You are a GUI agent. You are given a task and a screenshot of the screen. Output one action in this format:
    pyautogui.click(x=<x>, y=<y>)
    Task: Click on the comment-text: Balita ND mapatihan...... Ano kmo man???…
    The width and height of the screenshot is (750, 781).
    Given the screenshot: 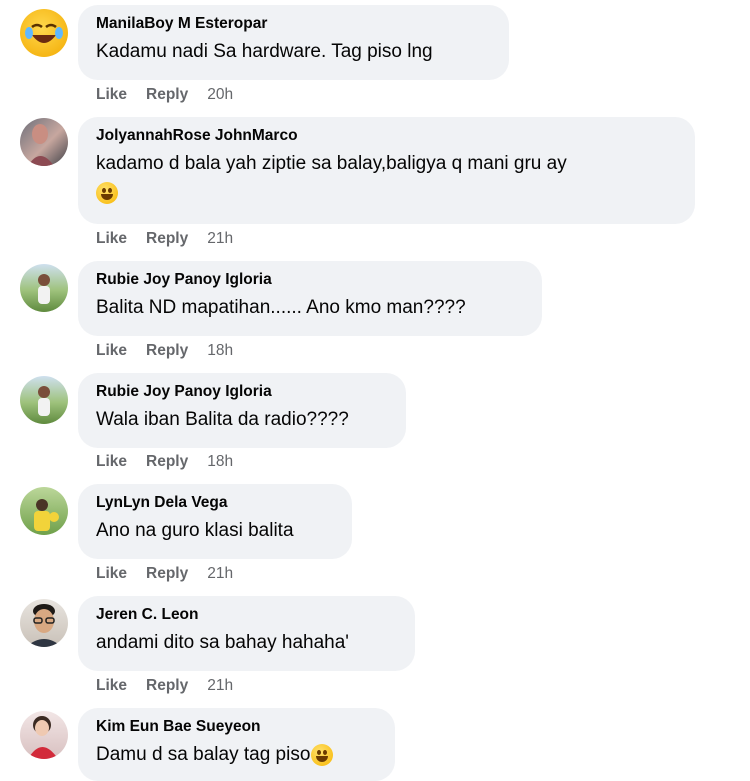 What is the action you would take?
    pyautogui.click(x=281, y=307)
    